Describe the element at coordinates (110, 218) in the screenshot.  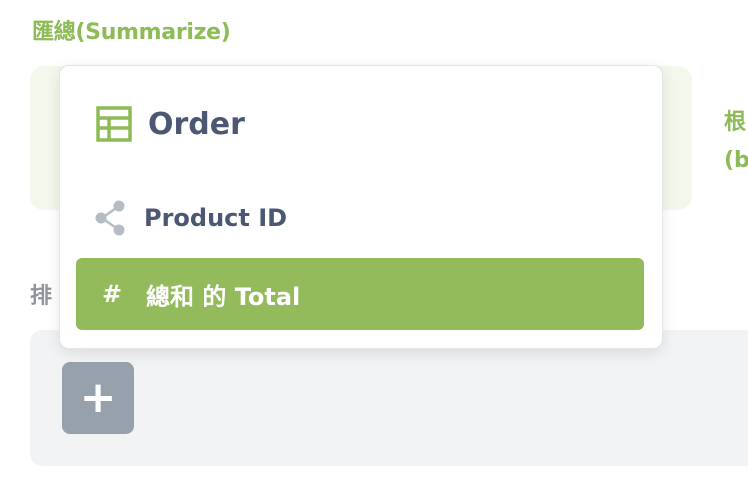
I see `connection-icon` at that location.